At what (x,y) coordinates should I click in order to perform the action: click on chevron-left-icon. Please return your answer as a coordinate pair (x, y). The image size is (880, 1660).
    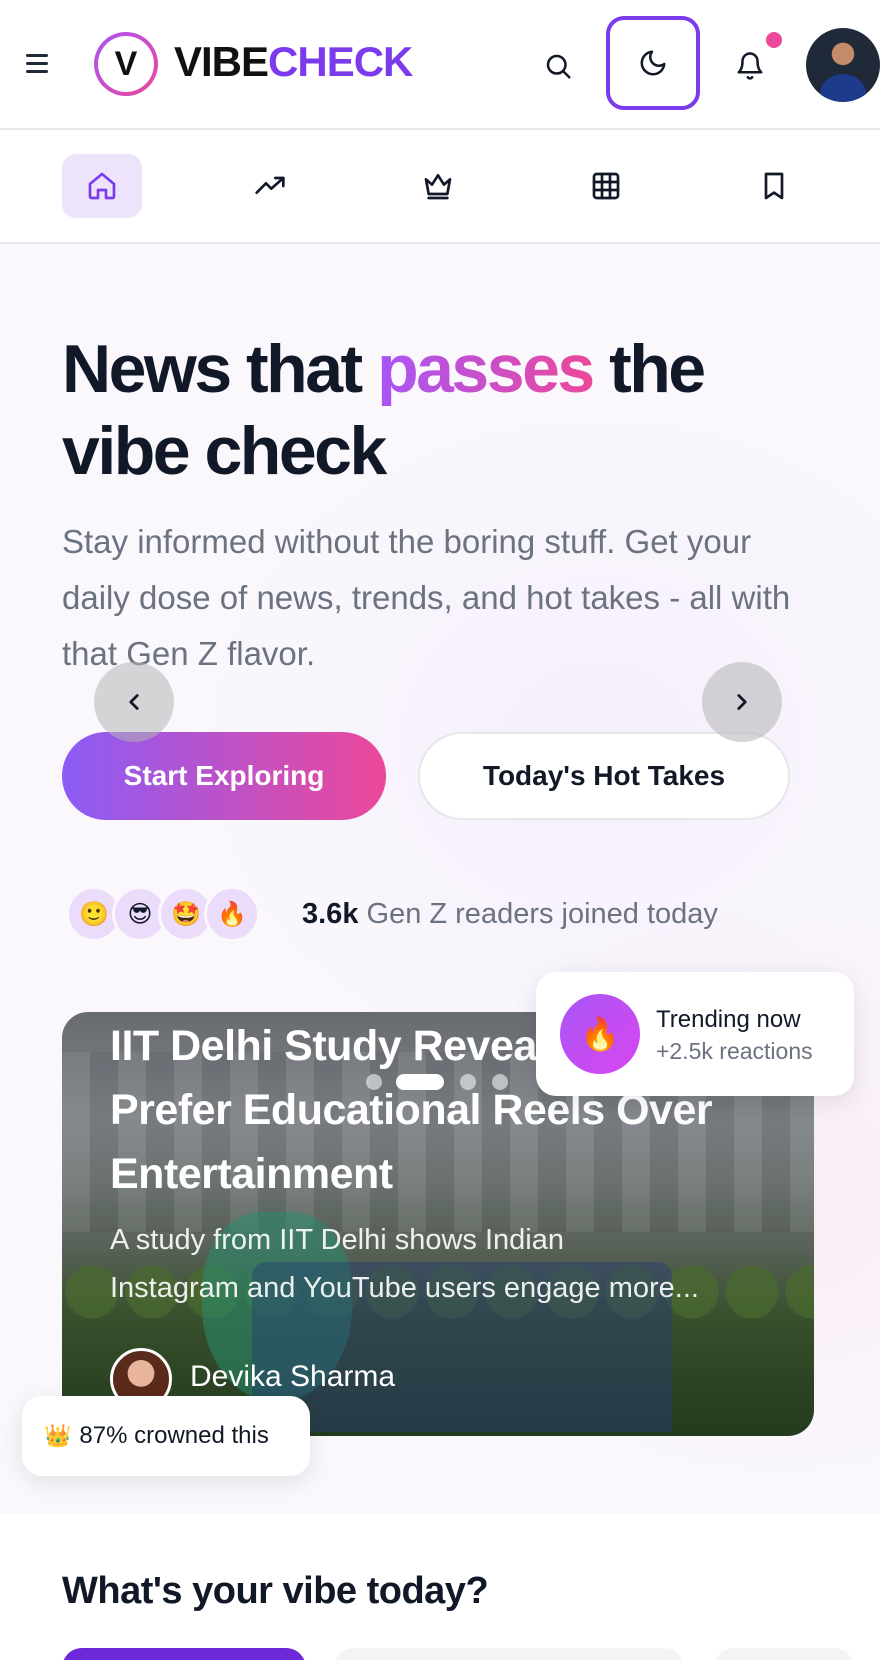
    Looking at the image, I should click on (134, 702).